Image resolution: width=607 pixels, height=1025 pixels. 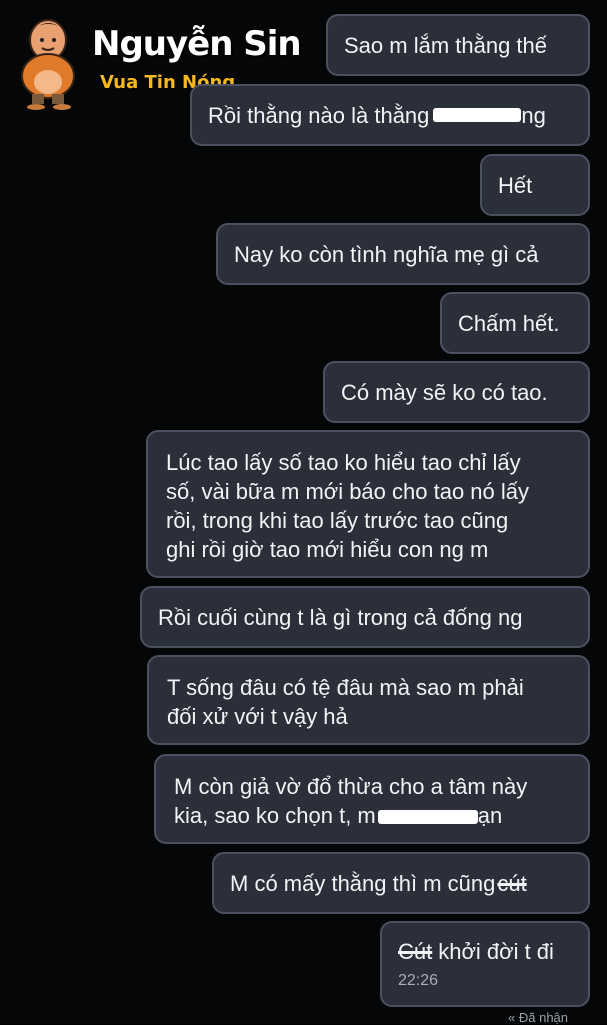 I want to click on message-bubble: Cút khởi đời t đi 22:26, so click(x=485, y=964).